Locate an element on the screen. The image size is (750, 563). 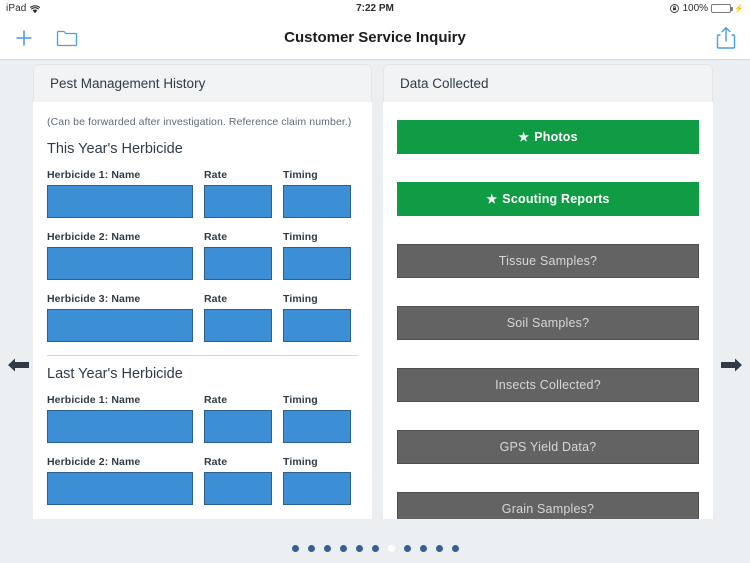
status-bar-right: 100% ⚡ is located at coordinates (707, 8).